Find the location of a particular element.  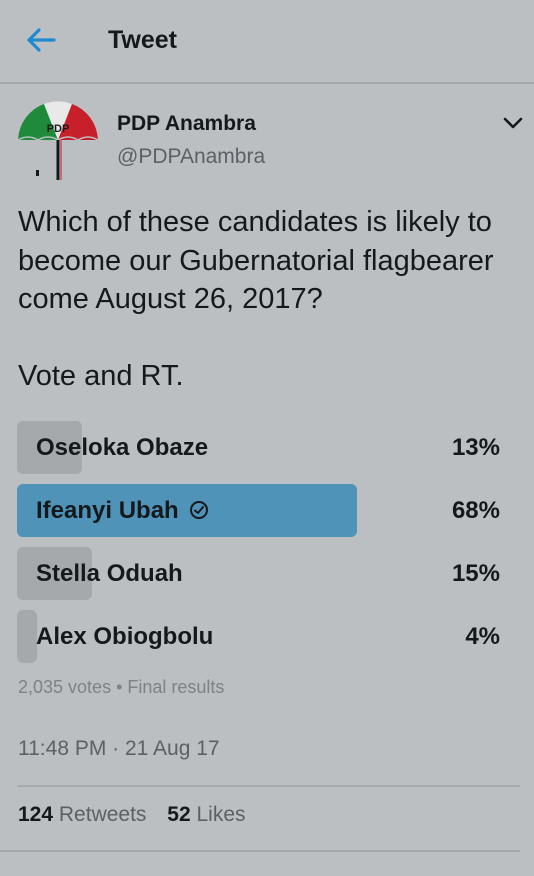

poll-percent: 68% is located at coordinates (475, 510).